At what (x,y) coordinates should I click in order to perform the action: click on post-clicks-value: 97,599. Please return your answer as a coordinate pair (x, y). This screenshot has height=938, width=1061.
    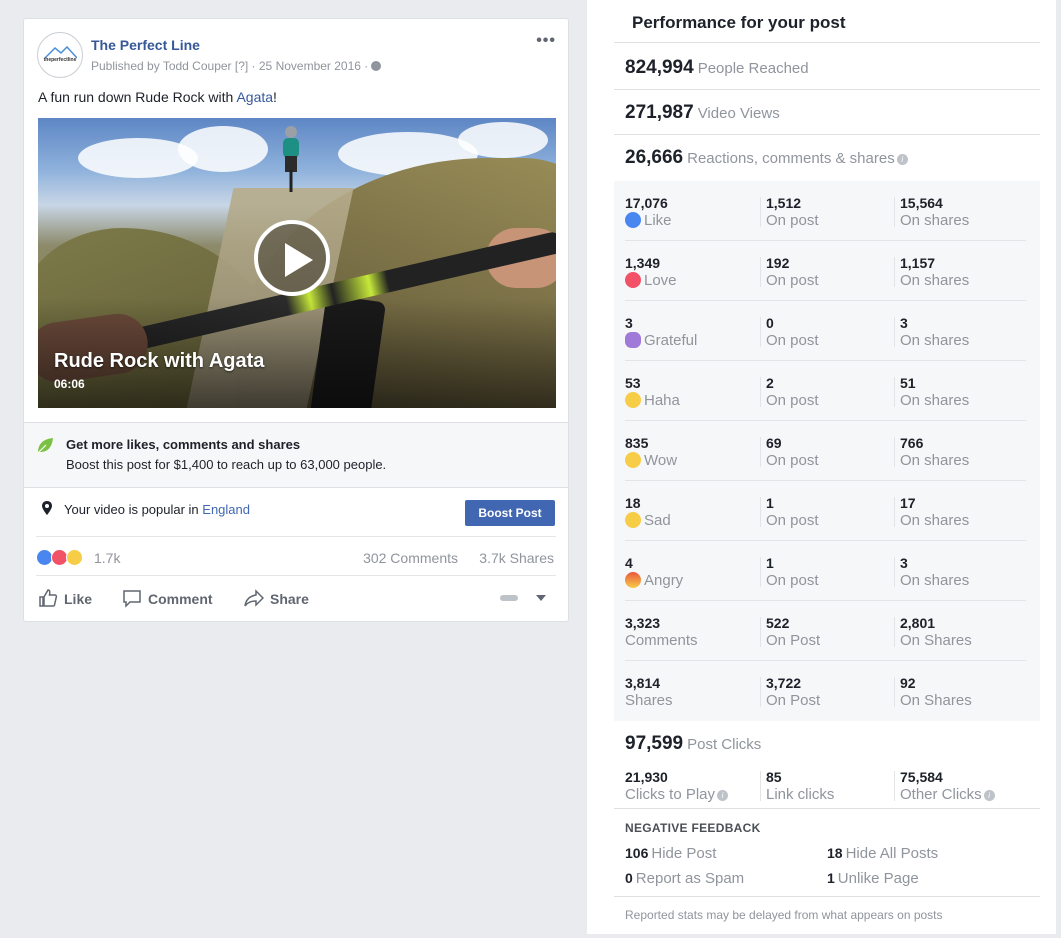
    Looking at the image, I should click on (654, 743).